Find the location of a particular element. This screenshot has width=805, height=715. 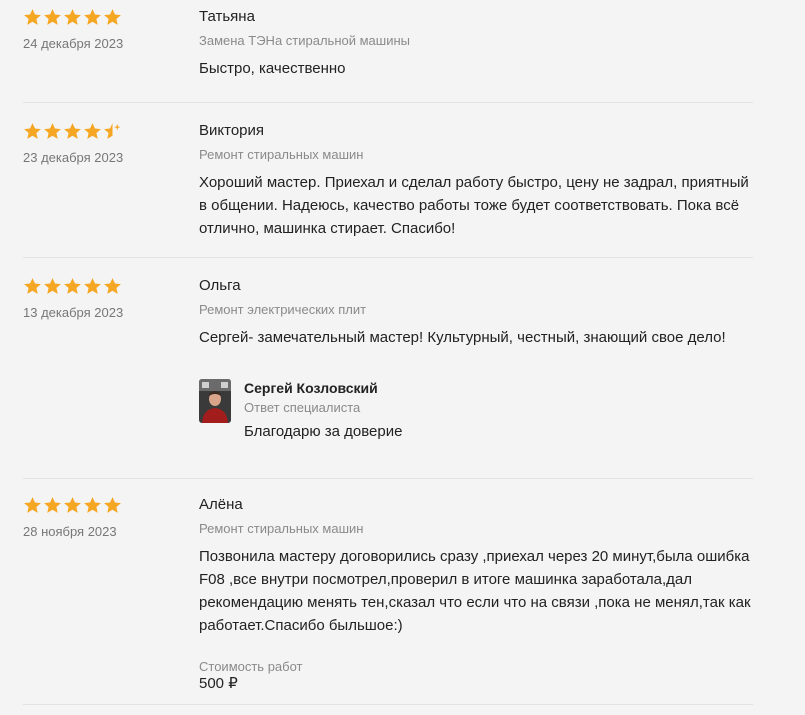

star-half-icon is located at coordinates (112, 130).